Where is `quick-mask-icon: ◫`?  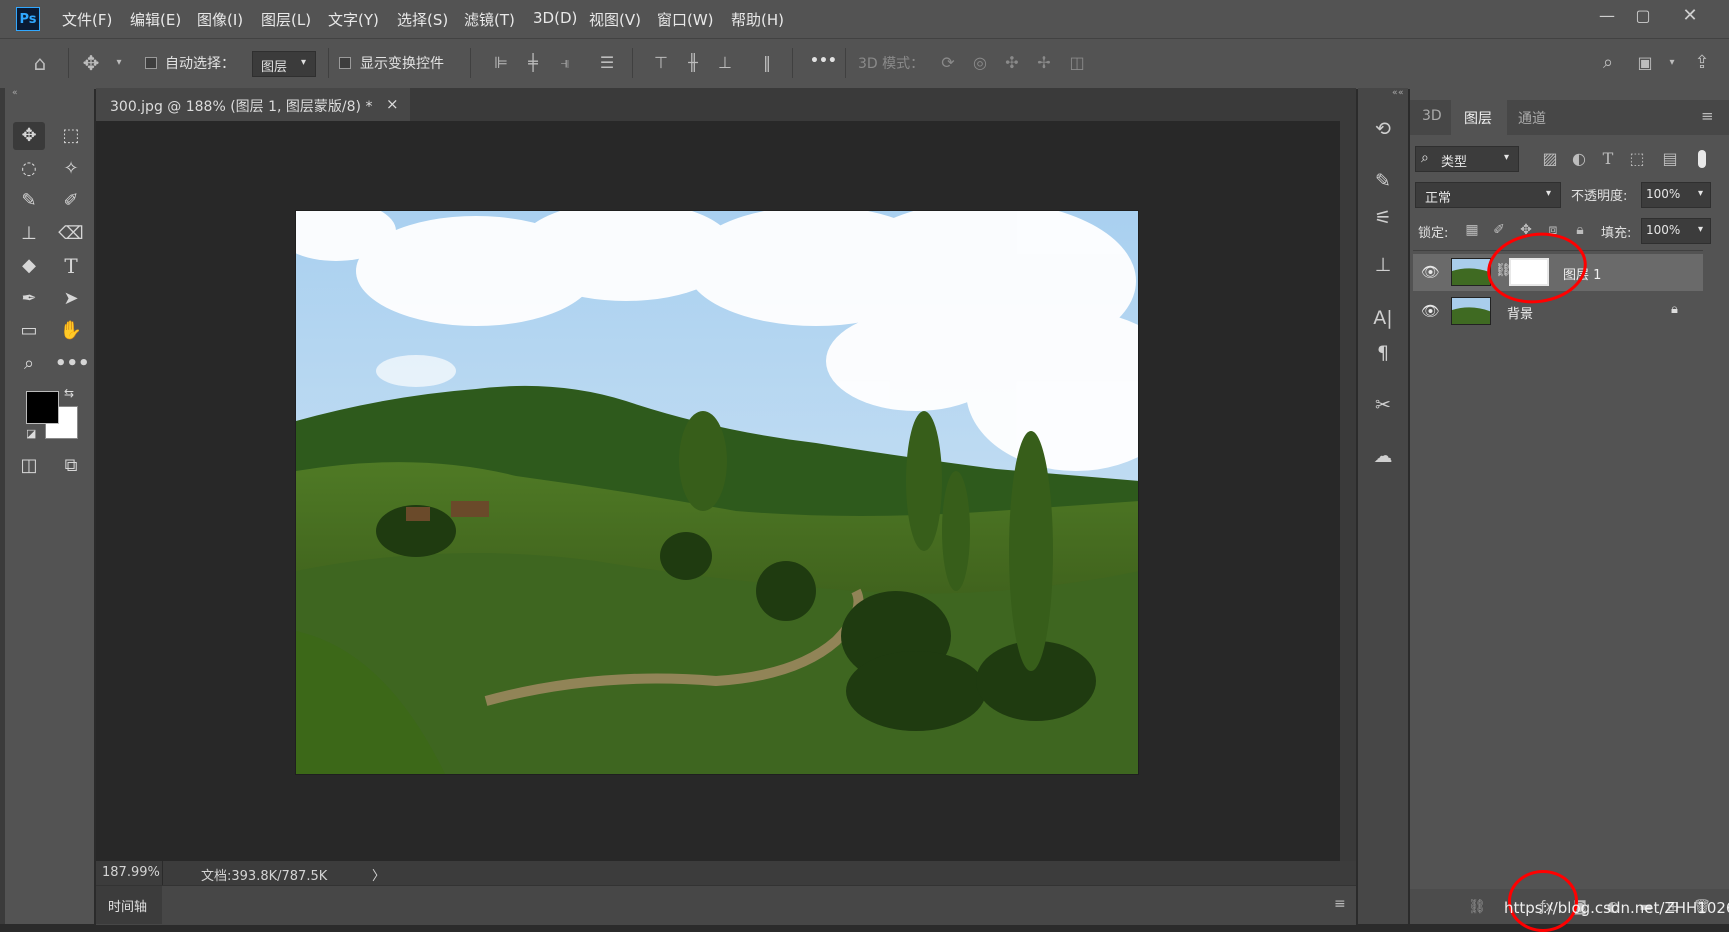 quick-mask-icon: ◫ is located at coordinates (29, 466).